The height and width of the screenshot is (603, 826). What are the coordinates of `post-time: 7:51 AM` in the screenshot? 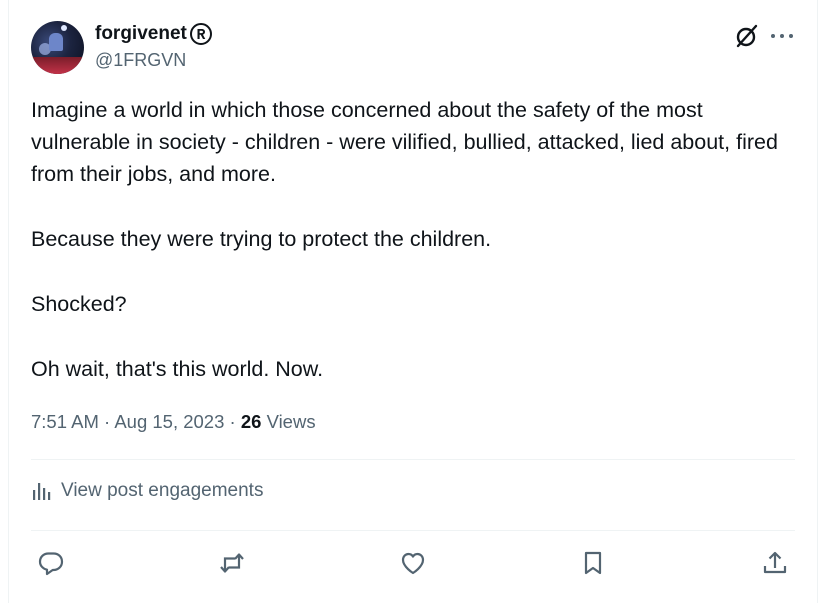 It's located at (65, 421).